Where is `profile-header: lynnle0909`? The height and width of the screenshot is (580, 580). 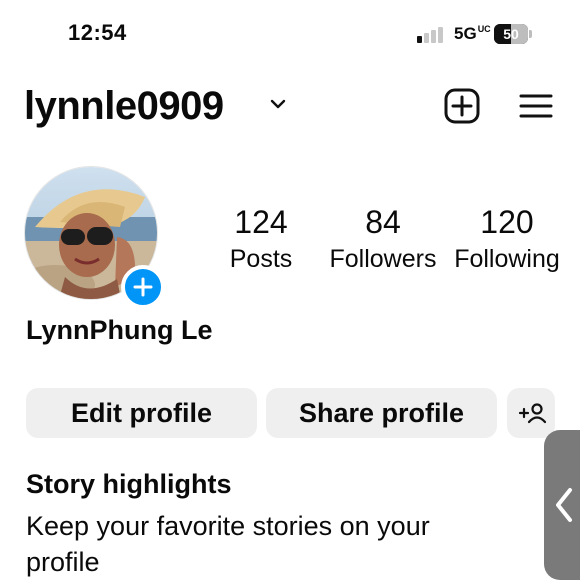
profile-header: lynnle0909 is located at coordinates (290, 110).